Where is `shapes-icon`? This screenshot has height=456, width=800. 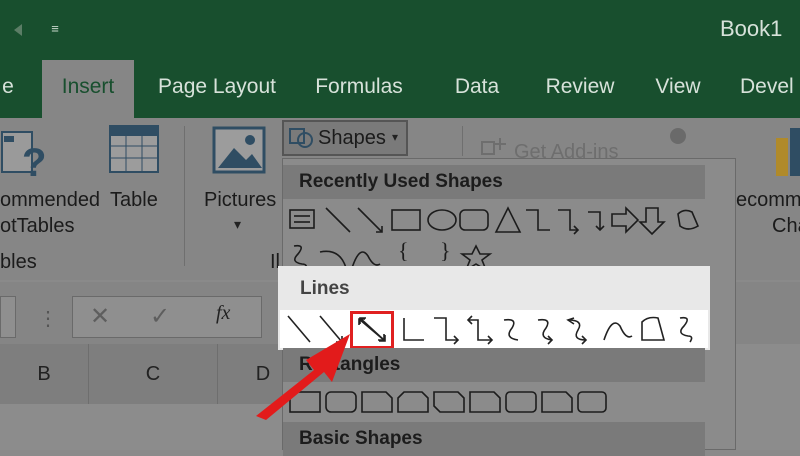
shapes-icon is located at coordinates (301, 138).